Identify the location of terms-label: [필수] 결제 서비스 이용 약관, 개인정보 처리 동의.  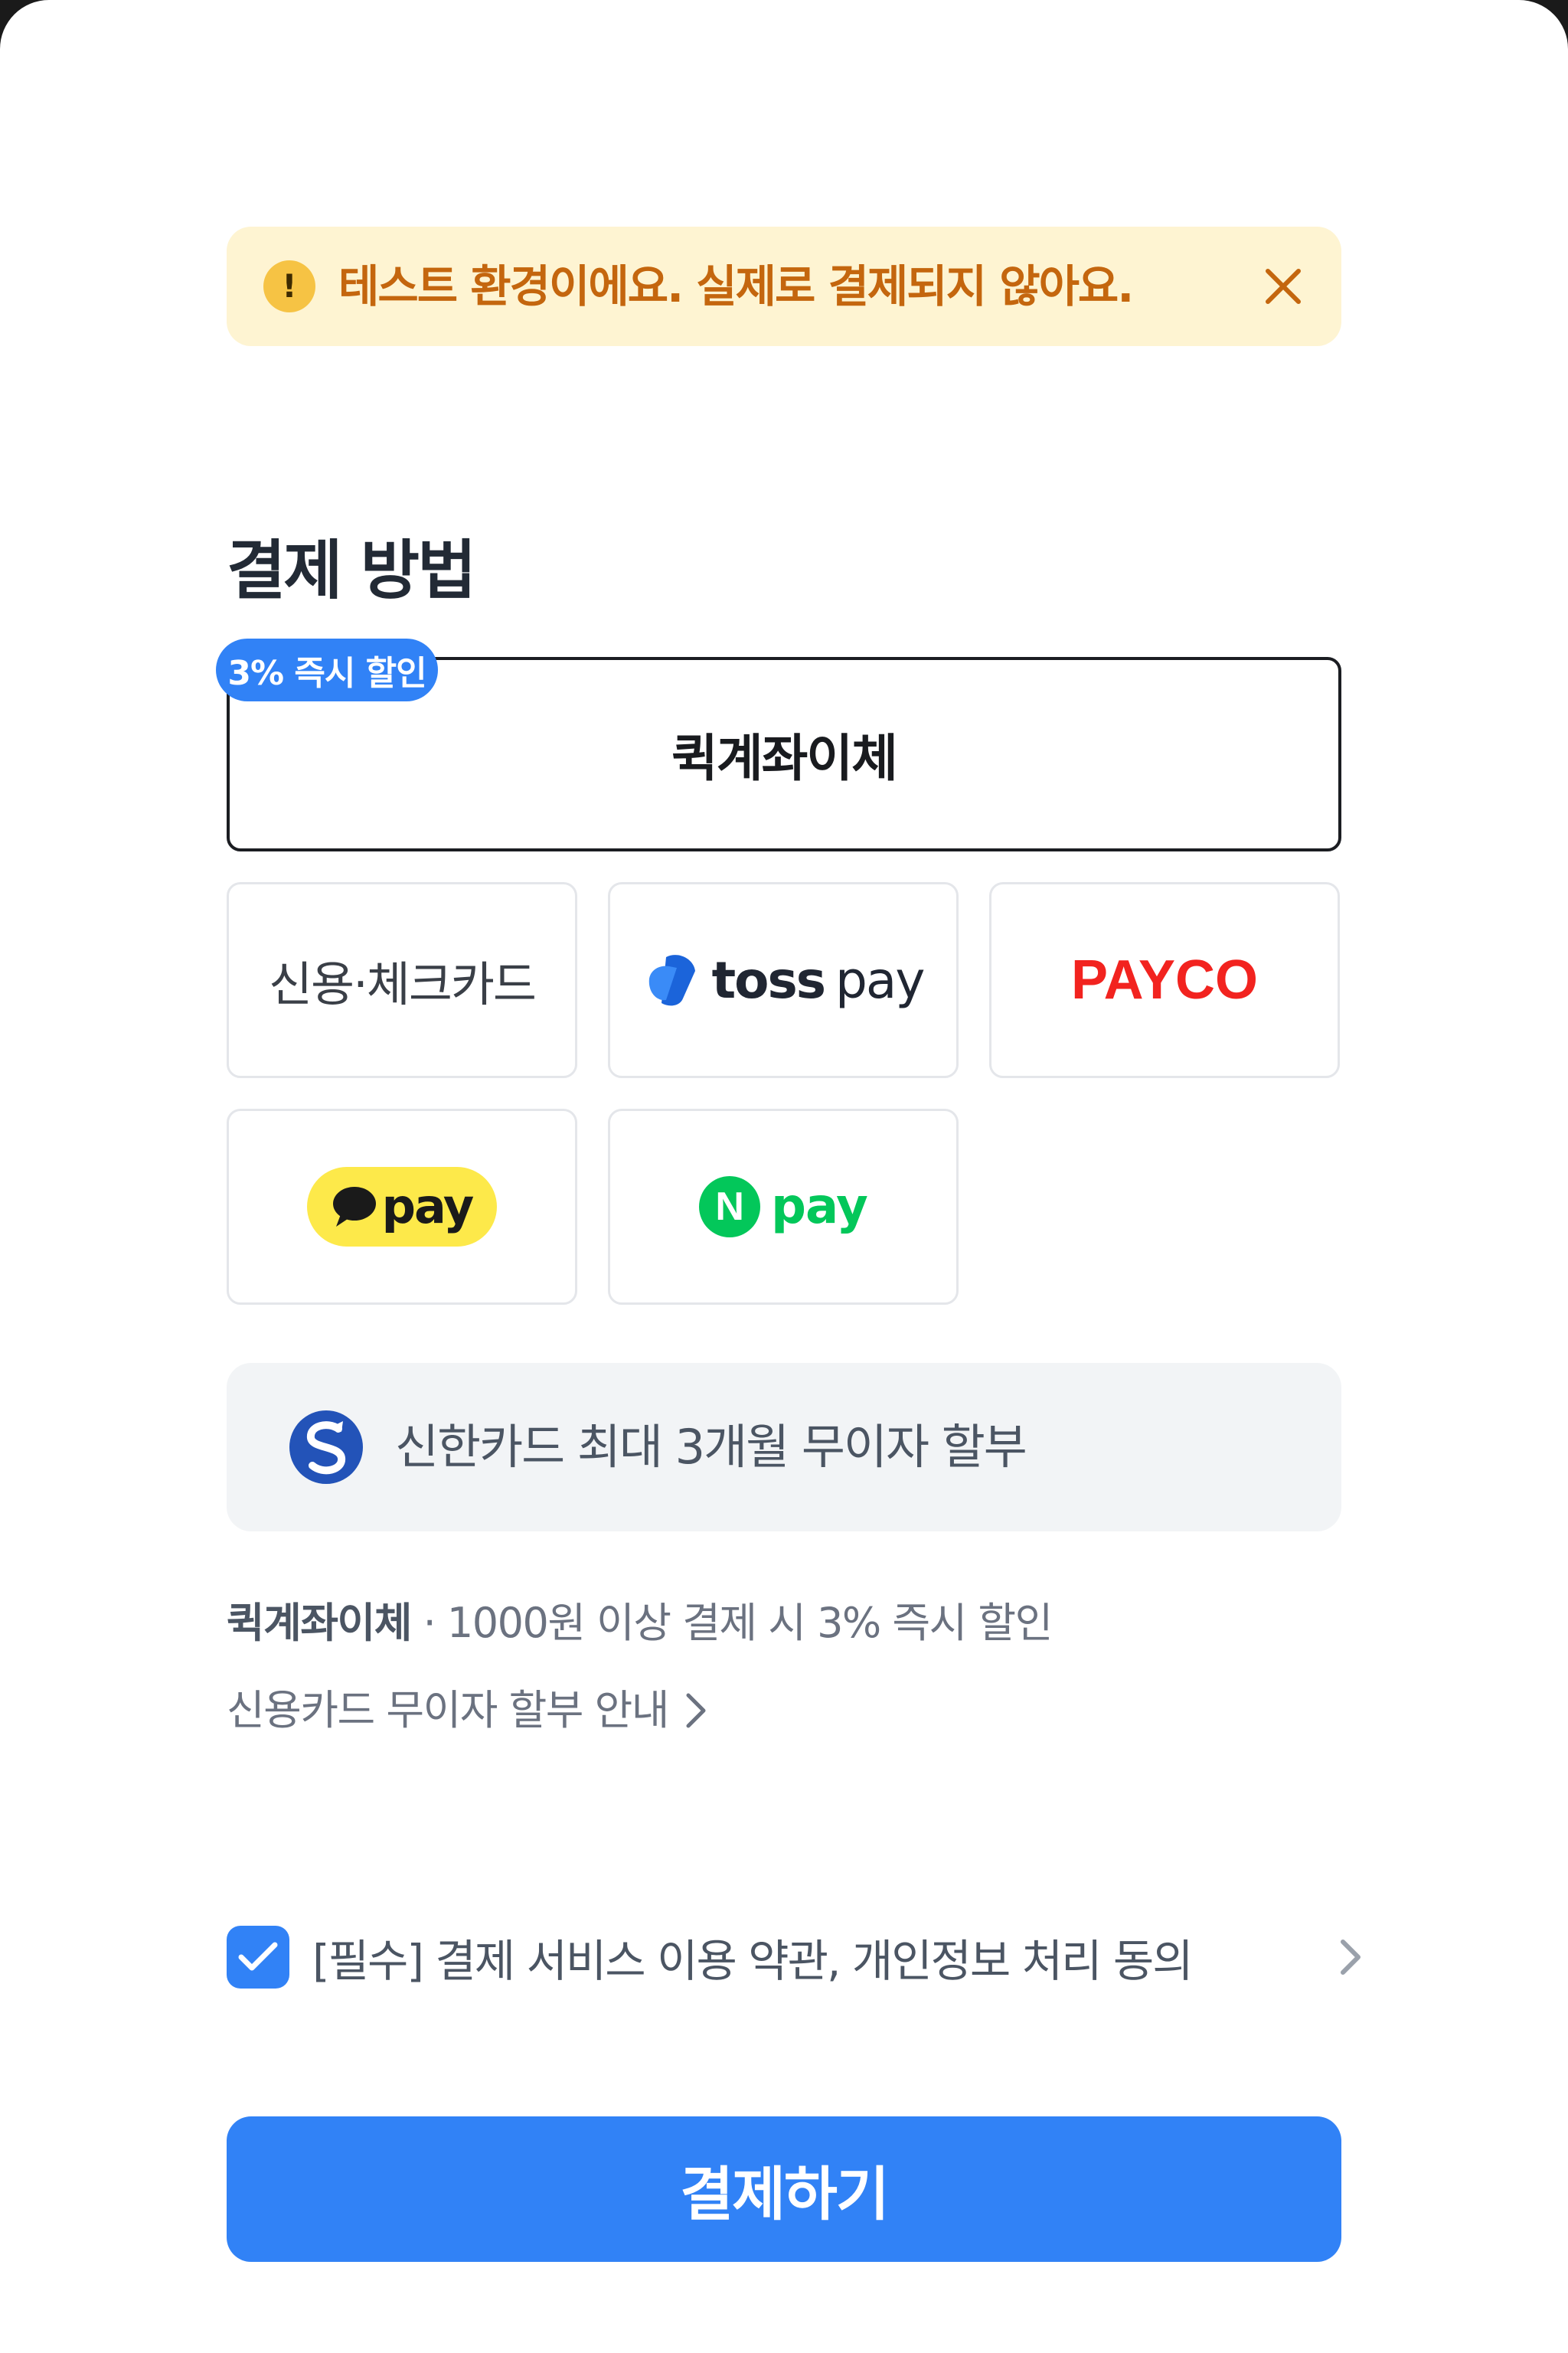
(753, 1961).